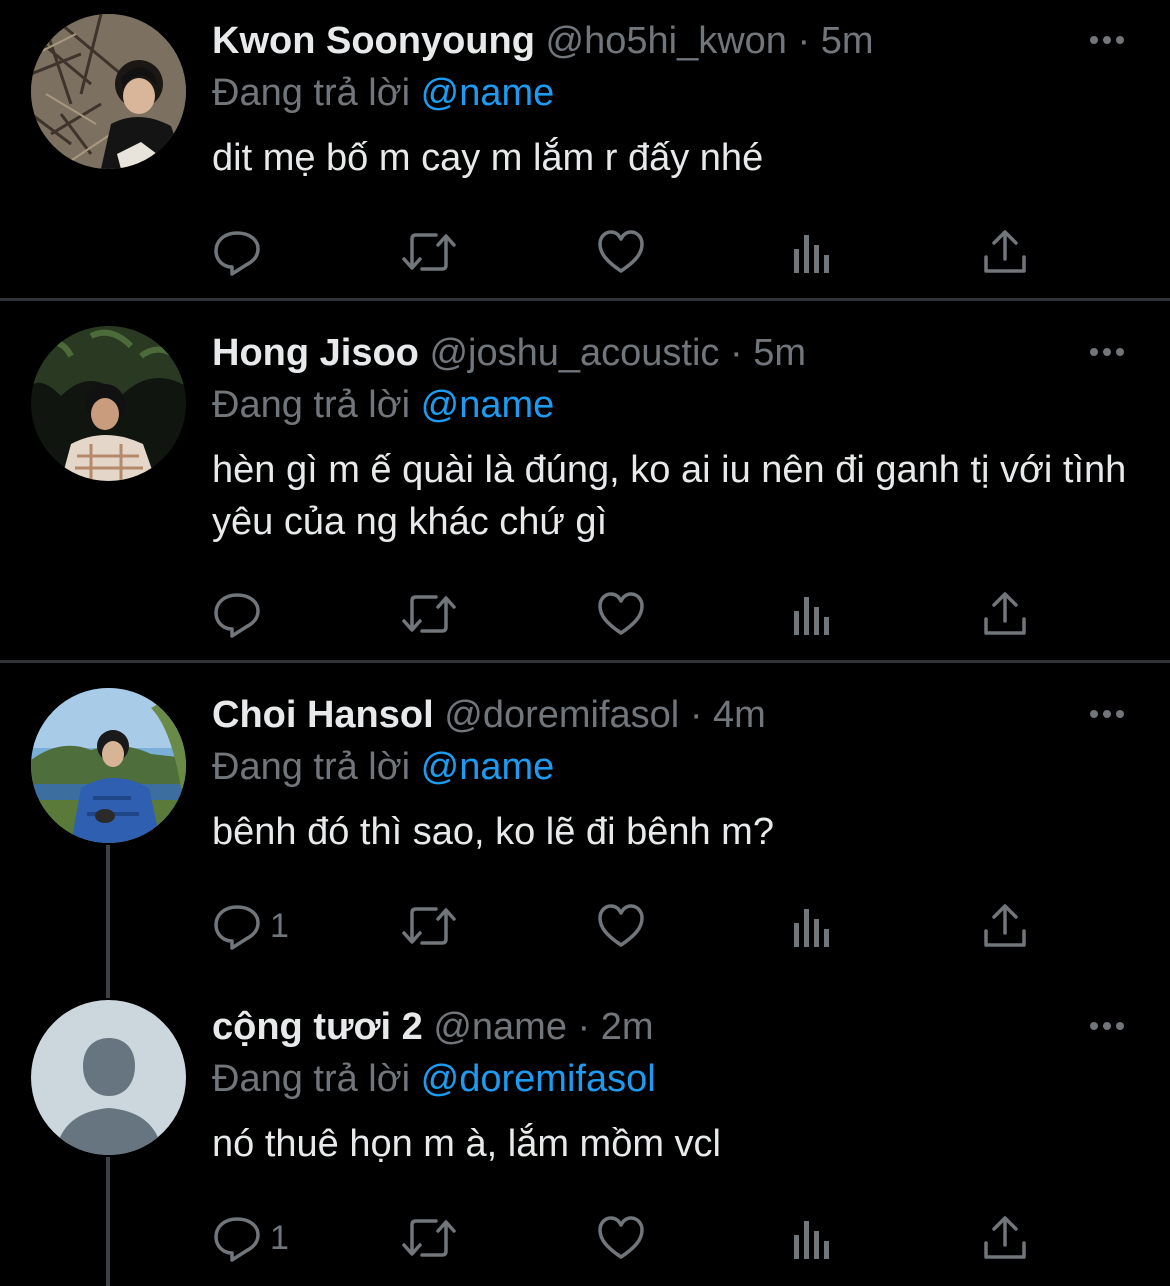 This screenshot has width=1170, height=1286. I want to click on tweet-text: nó thuê họn m à, lắm mồm vcl, so click(466, 1144).